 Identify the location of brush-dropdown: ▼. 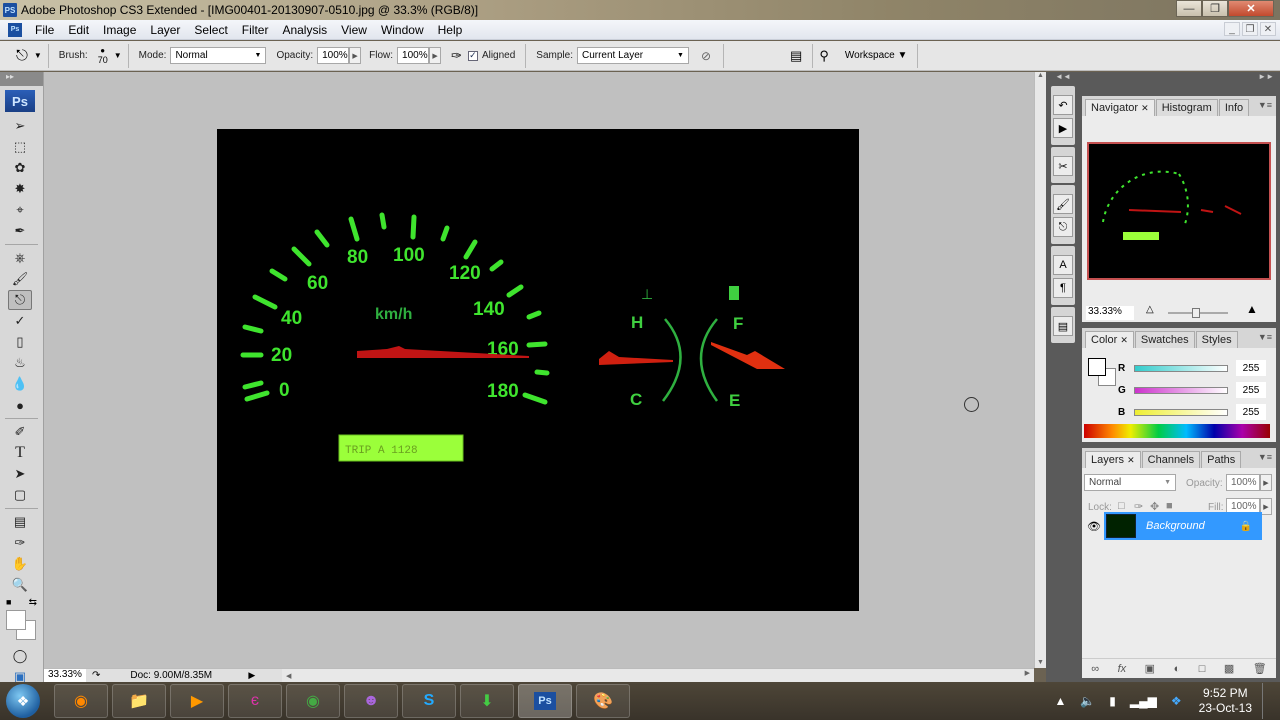
(118, 55).